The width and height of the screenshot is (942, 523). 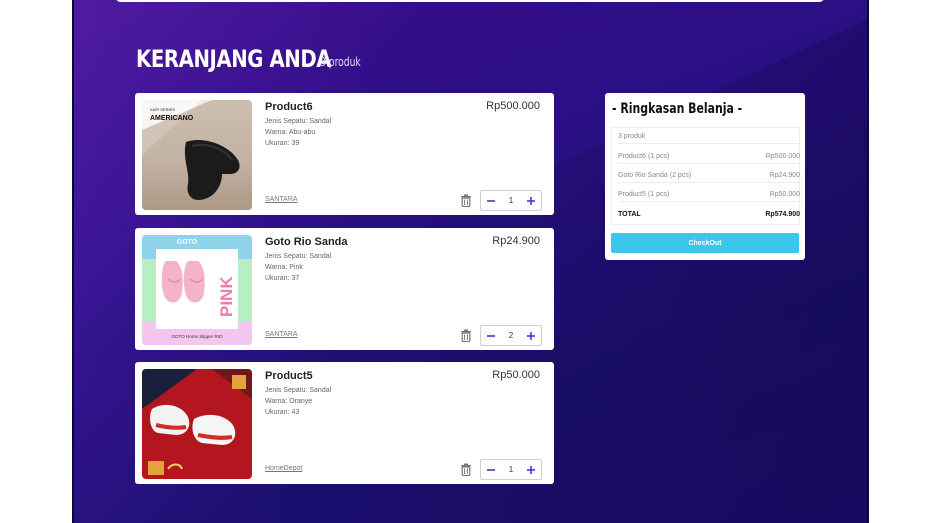 I want to click on thumb-word: PINK, so click(x=226, y=296).